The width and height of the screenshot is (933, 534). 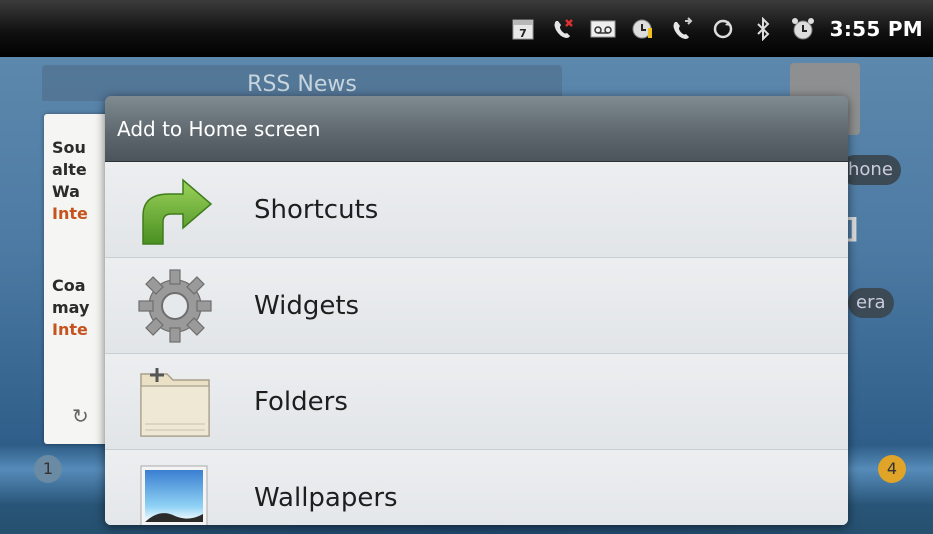 I want to click on phone-shortcut-label: hone, so click(x=870, y=170).